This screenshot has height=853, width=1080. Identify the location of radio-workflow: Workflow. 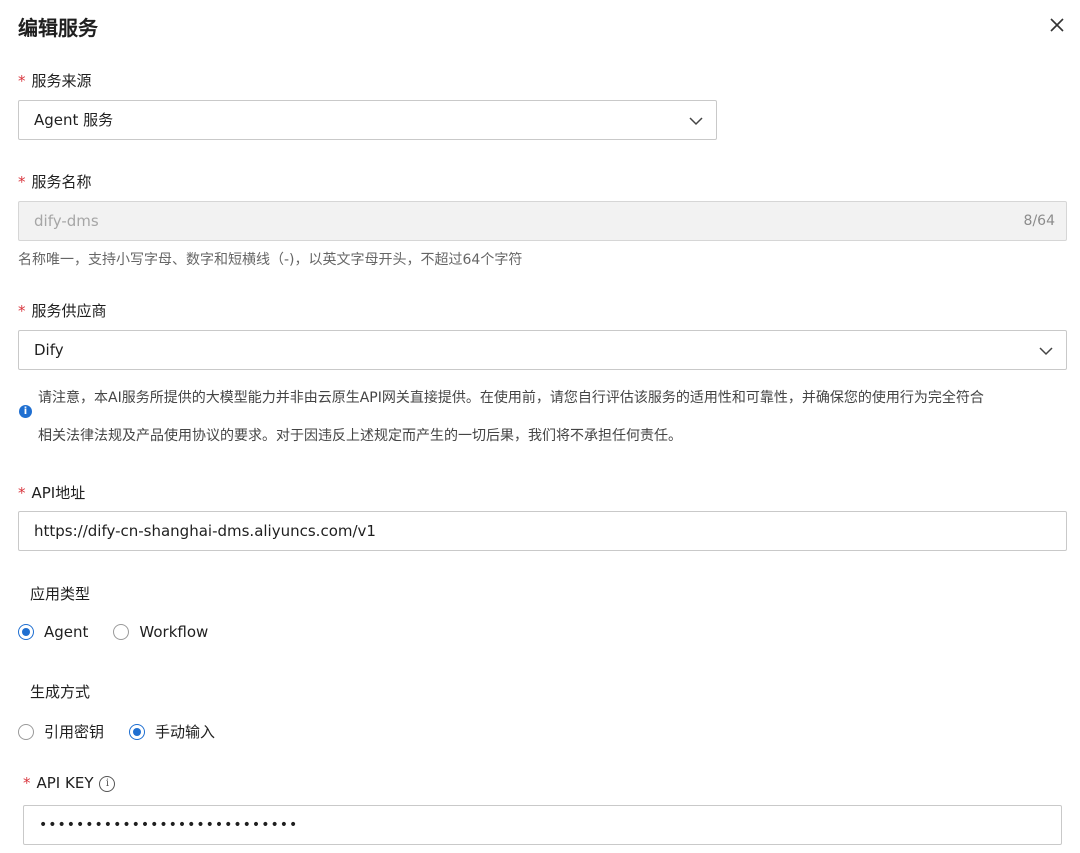
(160, 632).